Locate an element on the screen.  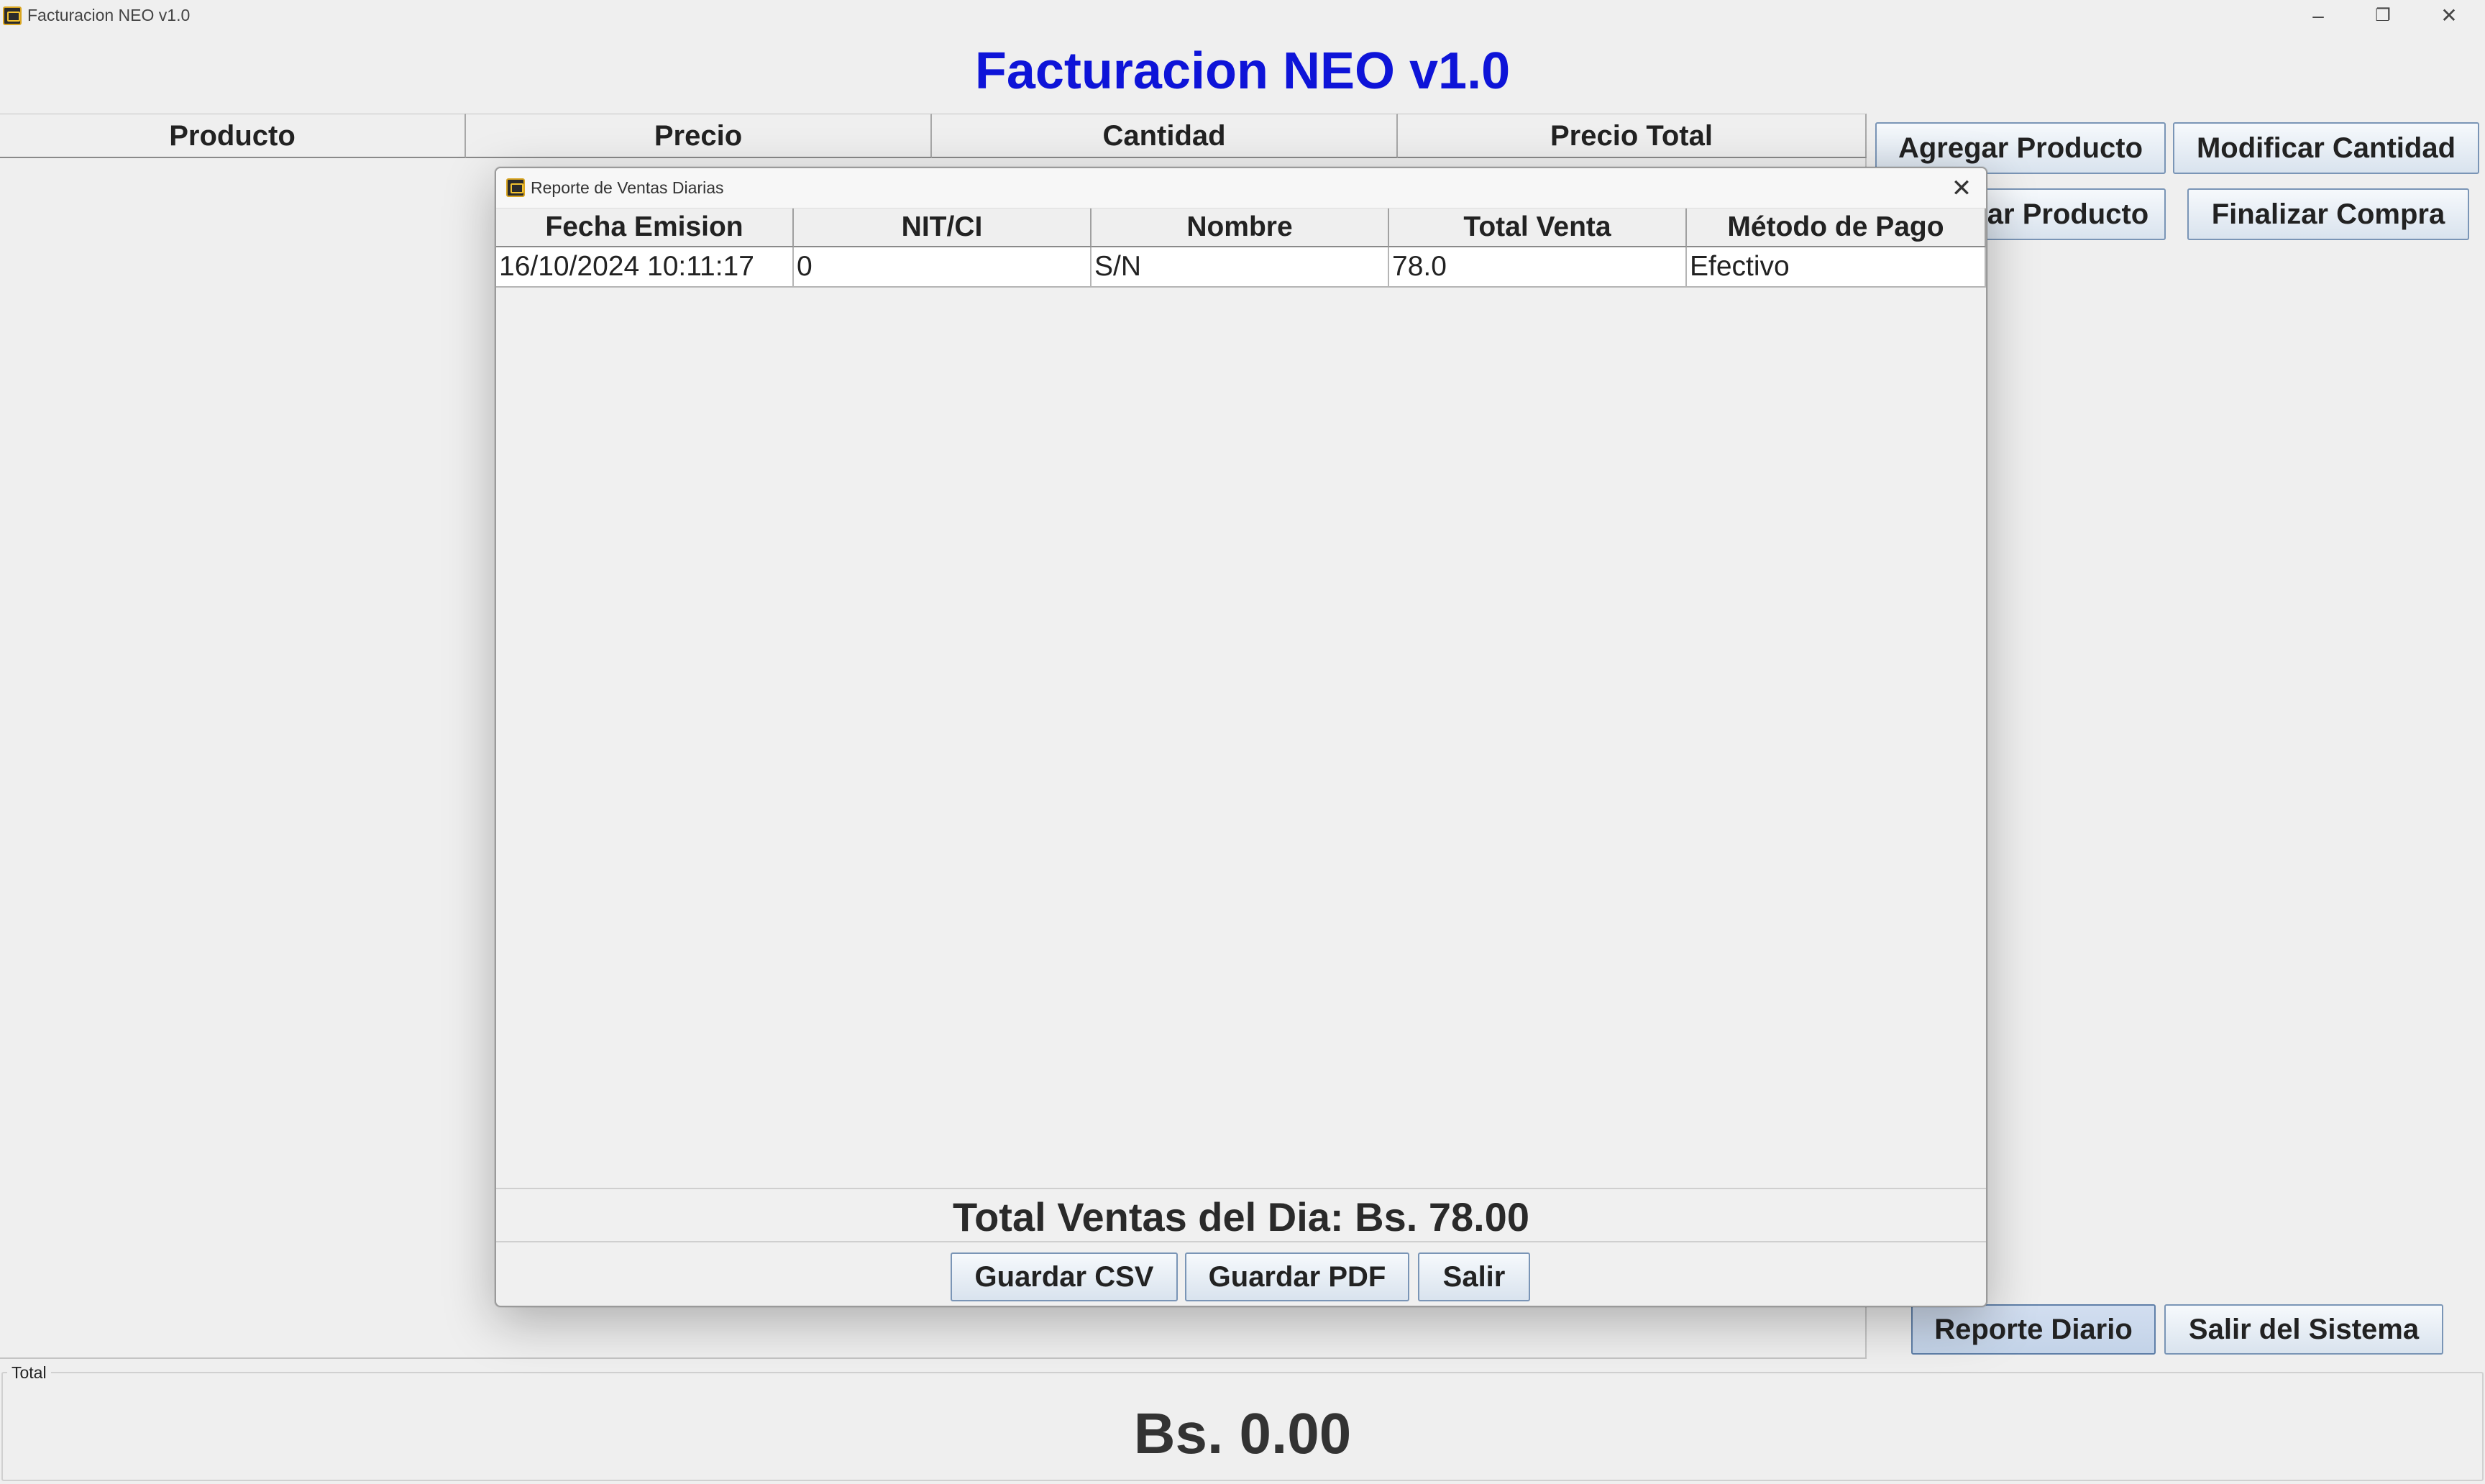
dialog-title: Reporte de Ventas Diarias is located at coordinates (627, 187).